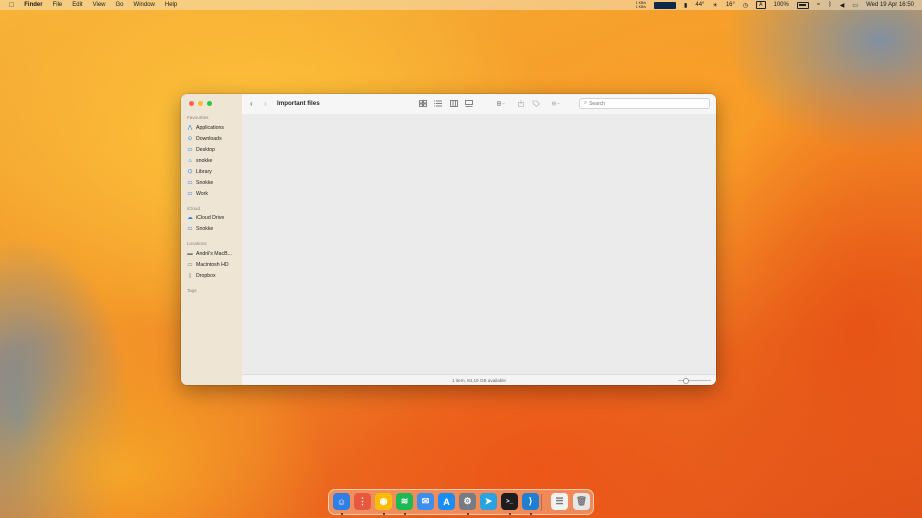 The width and height of the screenshot is (922, 518). I want to click on sidebar-item-desktop: ▭ Desktop, so click(213, 149).